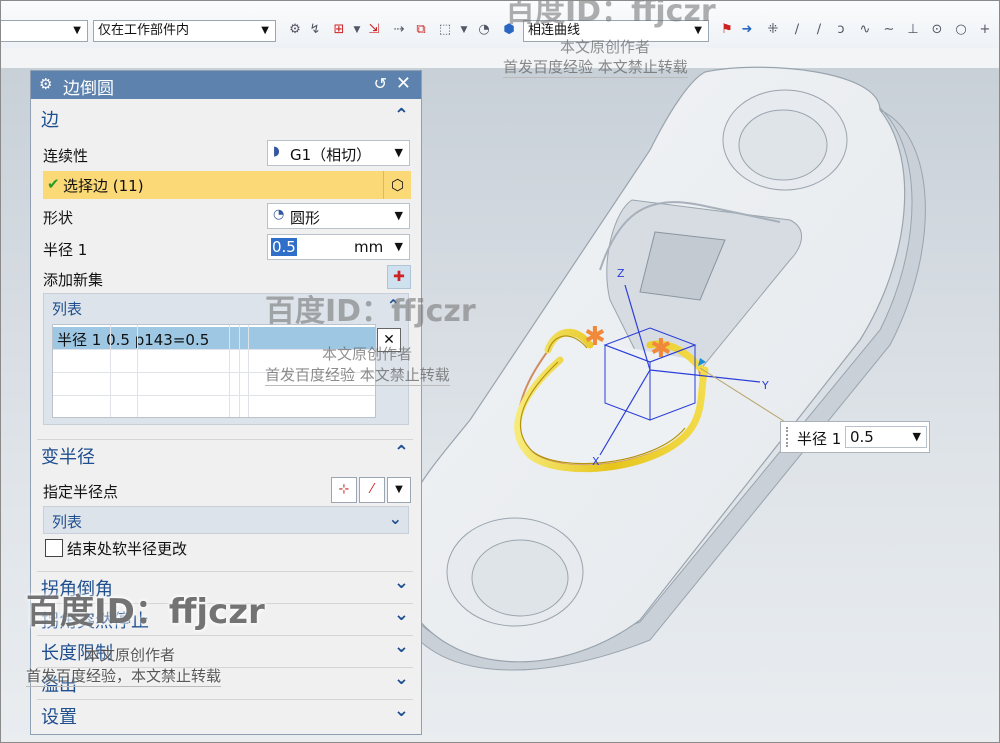 This screenshot has height=743, width=1000. I want to click on circle-icon: ⊙, so click(937, 30).